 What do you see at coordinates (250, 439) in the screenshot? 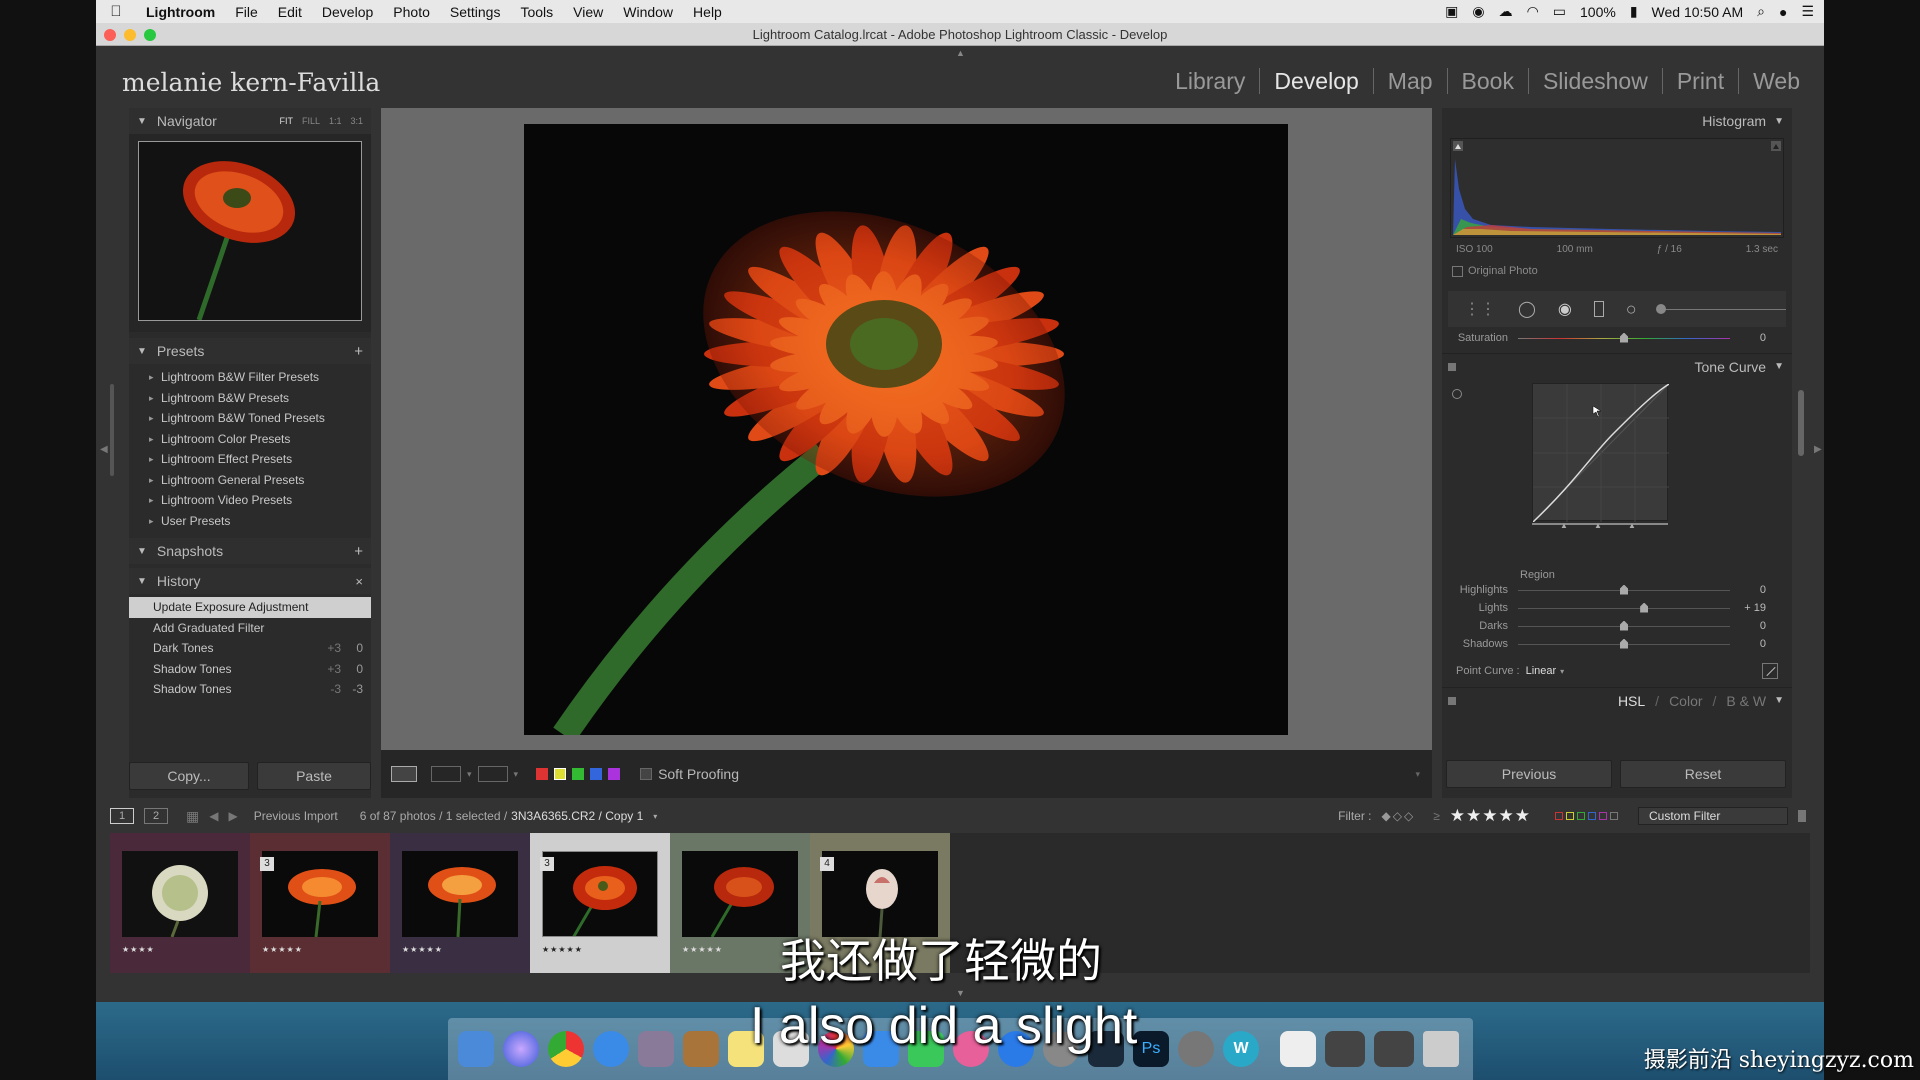
I see `preset-folder: Lightroom Color Presets` at bounding box center [250, 439].